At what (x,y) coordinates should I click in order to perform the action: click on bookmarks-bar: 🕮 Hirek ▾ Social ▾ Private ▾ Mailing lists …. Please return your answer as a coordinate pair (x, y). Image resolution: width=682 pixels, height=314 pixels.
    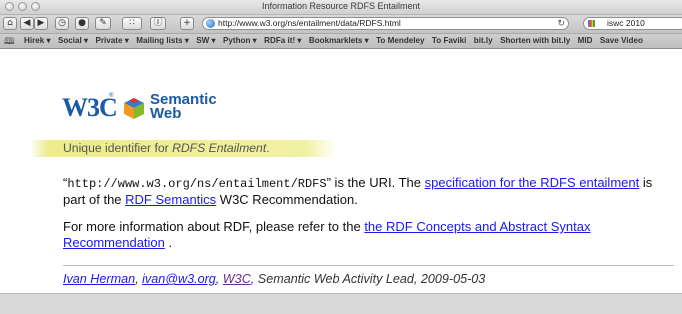
    Looking at the image, I should click on (341, 41).